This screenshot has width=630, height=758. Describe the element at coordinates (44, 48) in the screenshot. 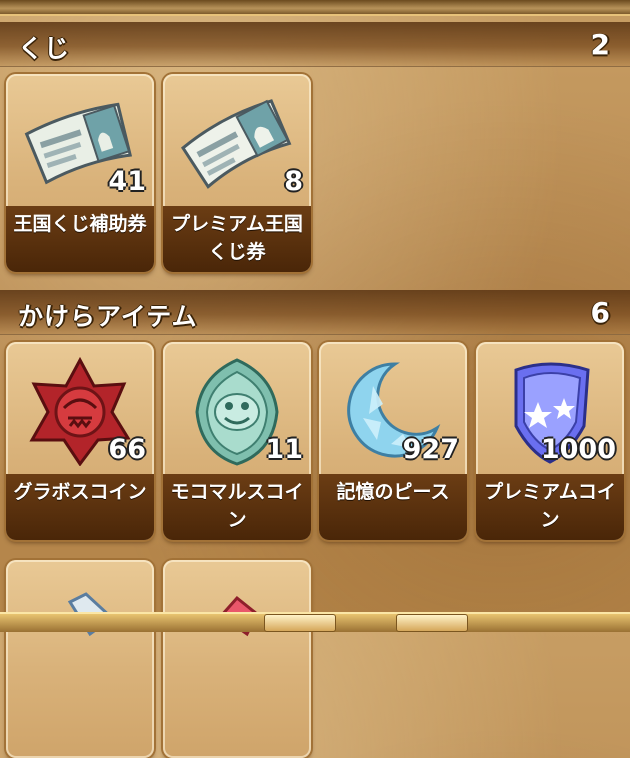

I see `section-title: くじ` at that location.